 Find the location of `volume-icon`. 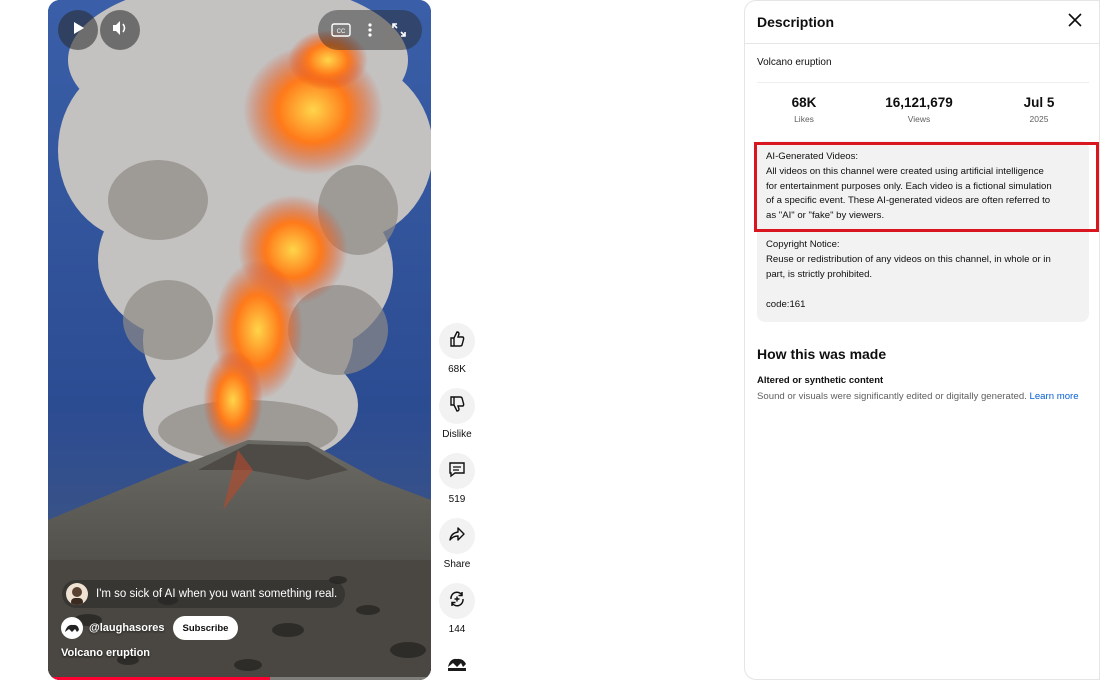

volume-icon is located at coordinates (120, 30).